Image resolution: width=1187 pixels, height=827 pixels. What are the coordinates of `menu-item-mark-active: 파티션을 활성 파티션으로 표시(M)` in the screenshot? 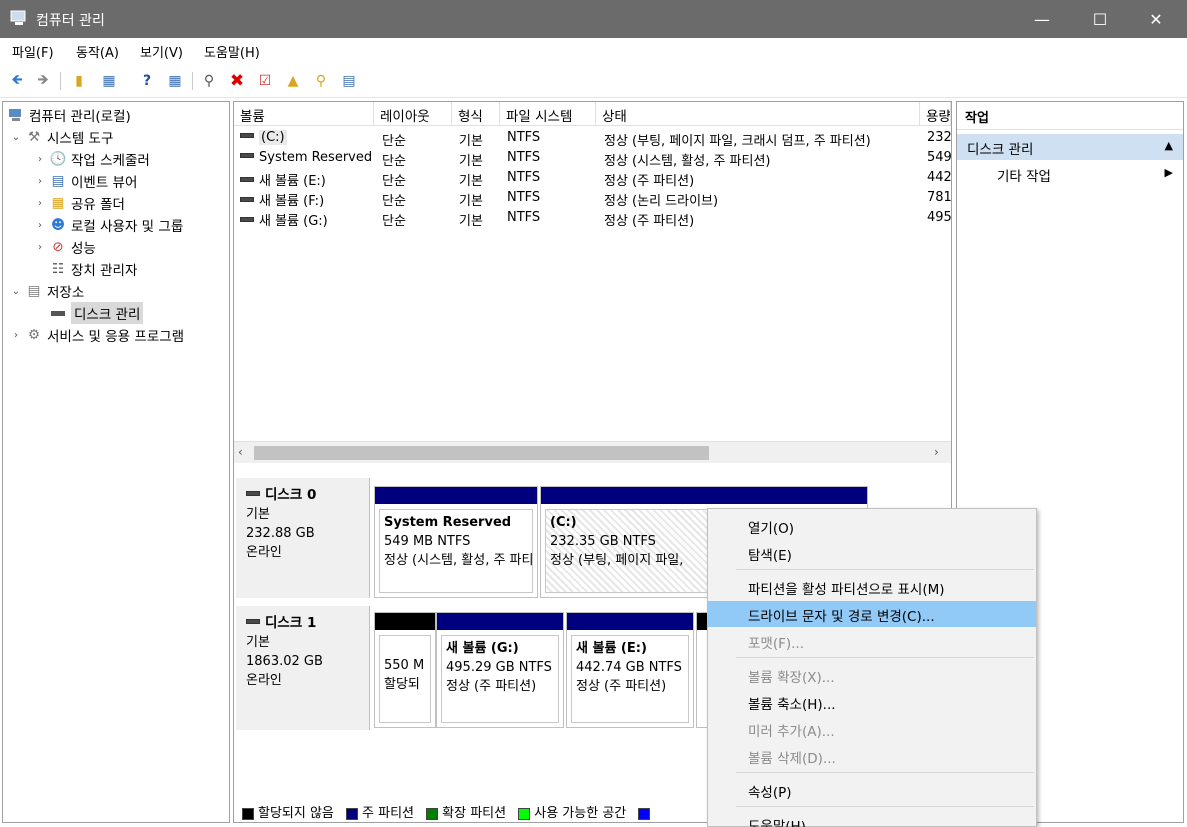 It's located at (872, 587).